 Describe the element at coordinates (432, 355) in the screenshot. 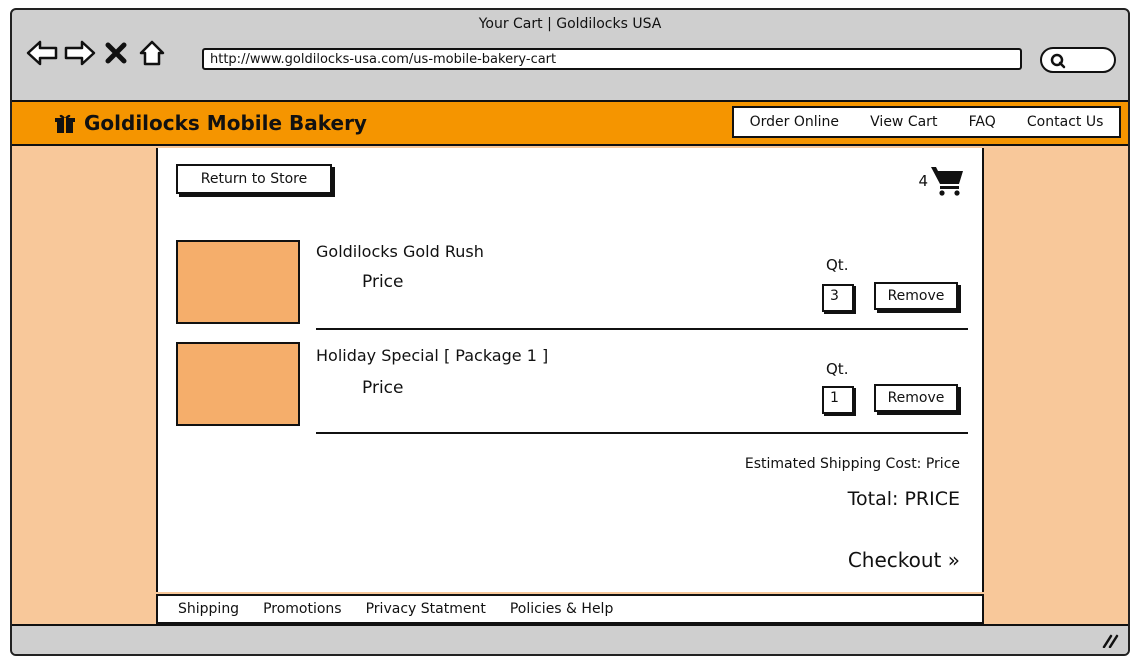

I see `item-name: Holiday Special [ Package 1 ]` at that location.